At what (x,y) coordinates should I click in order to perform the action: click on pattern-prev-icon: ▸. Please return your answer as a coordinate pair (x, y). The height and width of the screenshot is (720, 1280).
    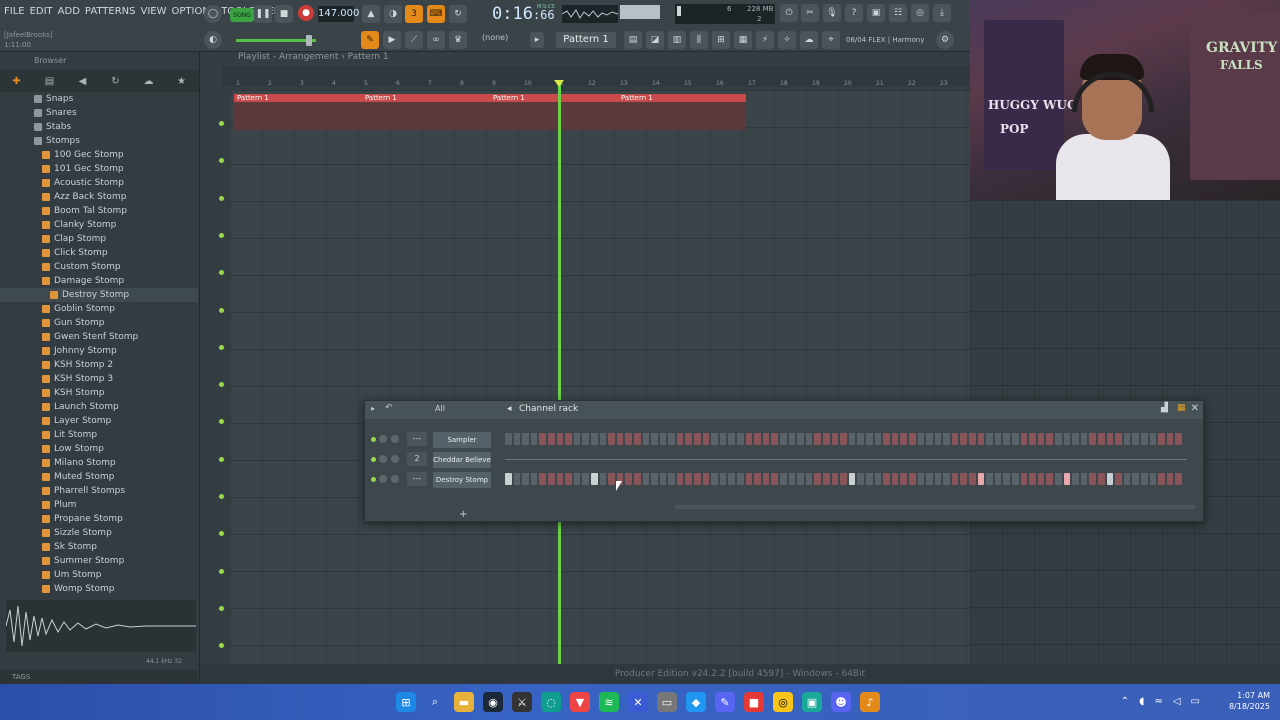
    Looking at the image, I should click on (537, 40).